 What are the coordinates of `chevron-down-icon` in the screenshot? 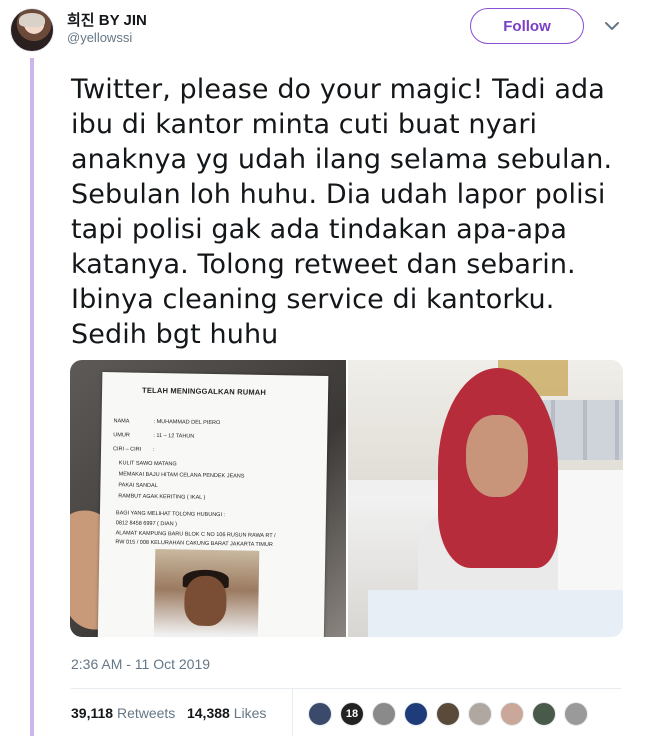 It's located at (612, 26).